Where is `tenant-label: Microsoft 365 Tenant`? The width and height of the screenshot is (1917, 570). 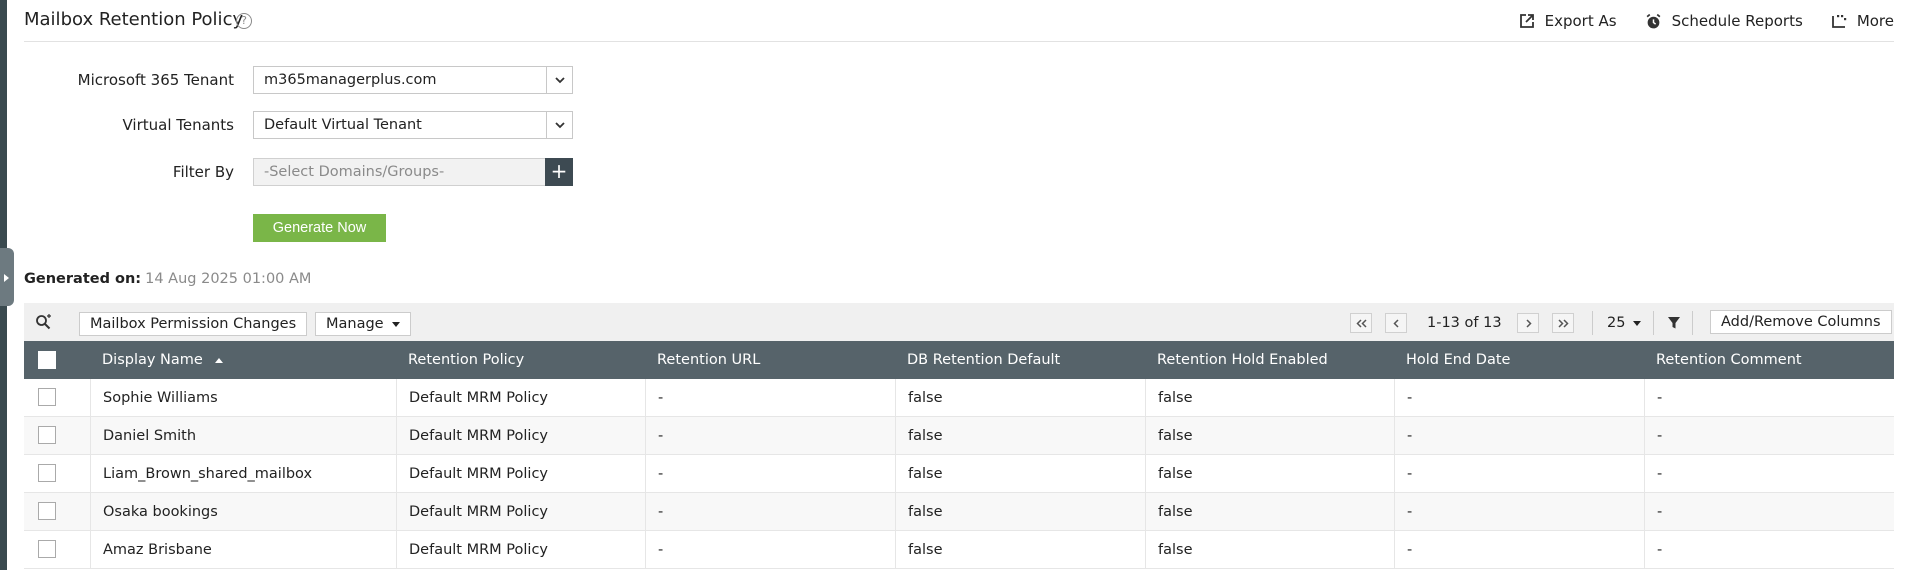
tenant-label: Microsoft 365 Tenant is located at coordinates (155, 80).